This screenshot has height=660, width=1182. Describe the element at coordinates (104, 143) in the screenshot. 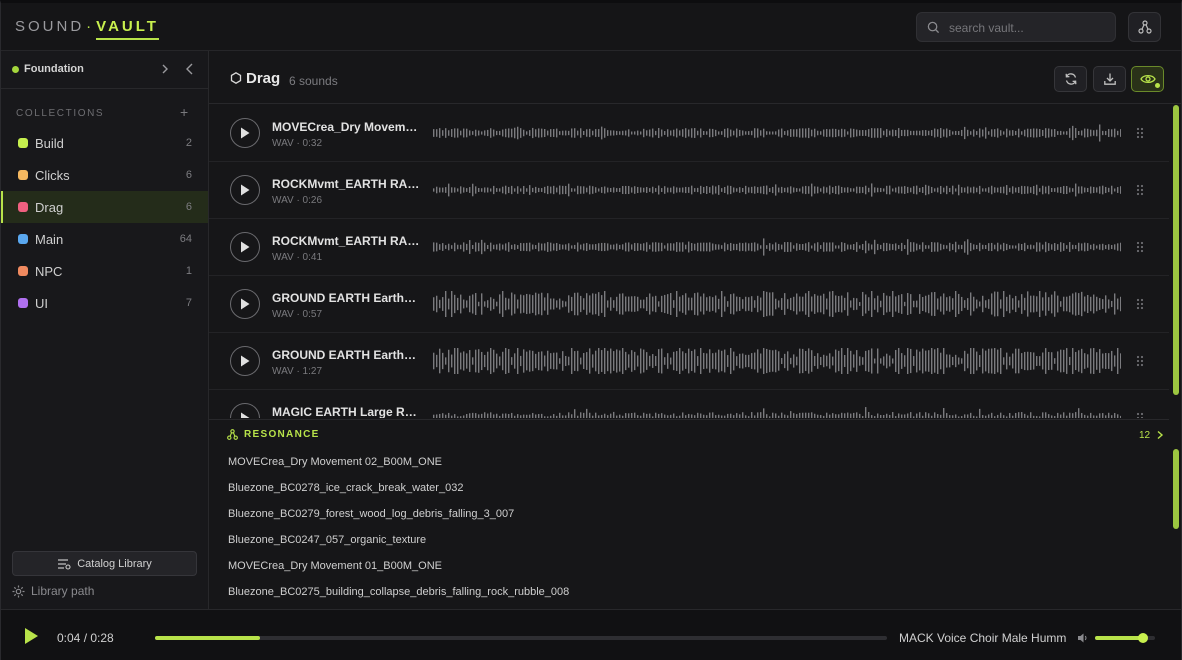

I see `collection-item-build: Build 2` at that location.